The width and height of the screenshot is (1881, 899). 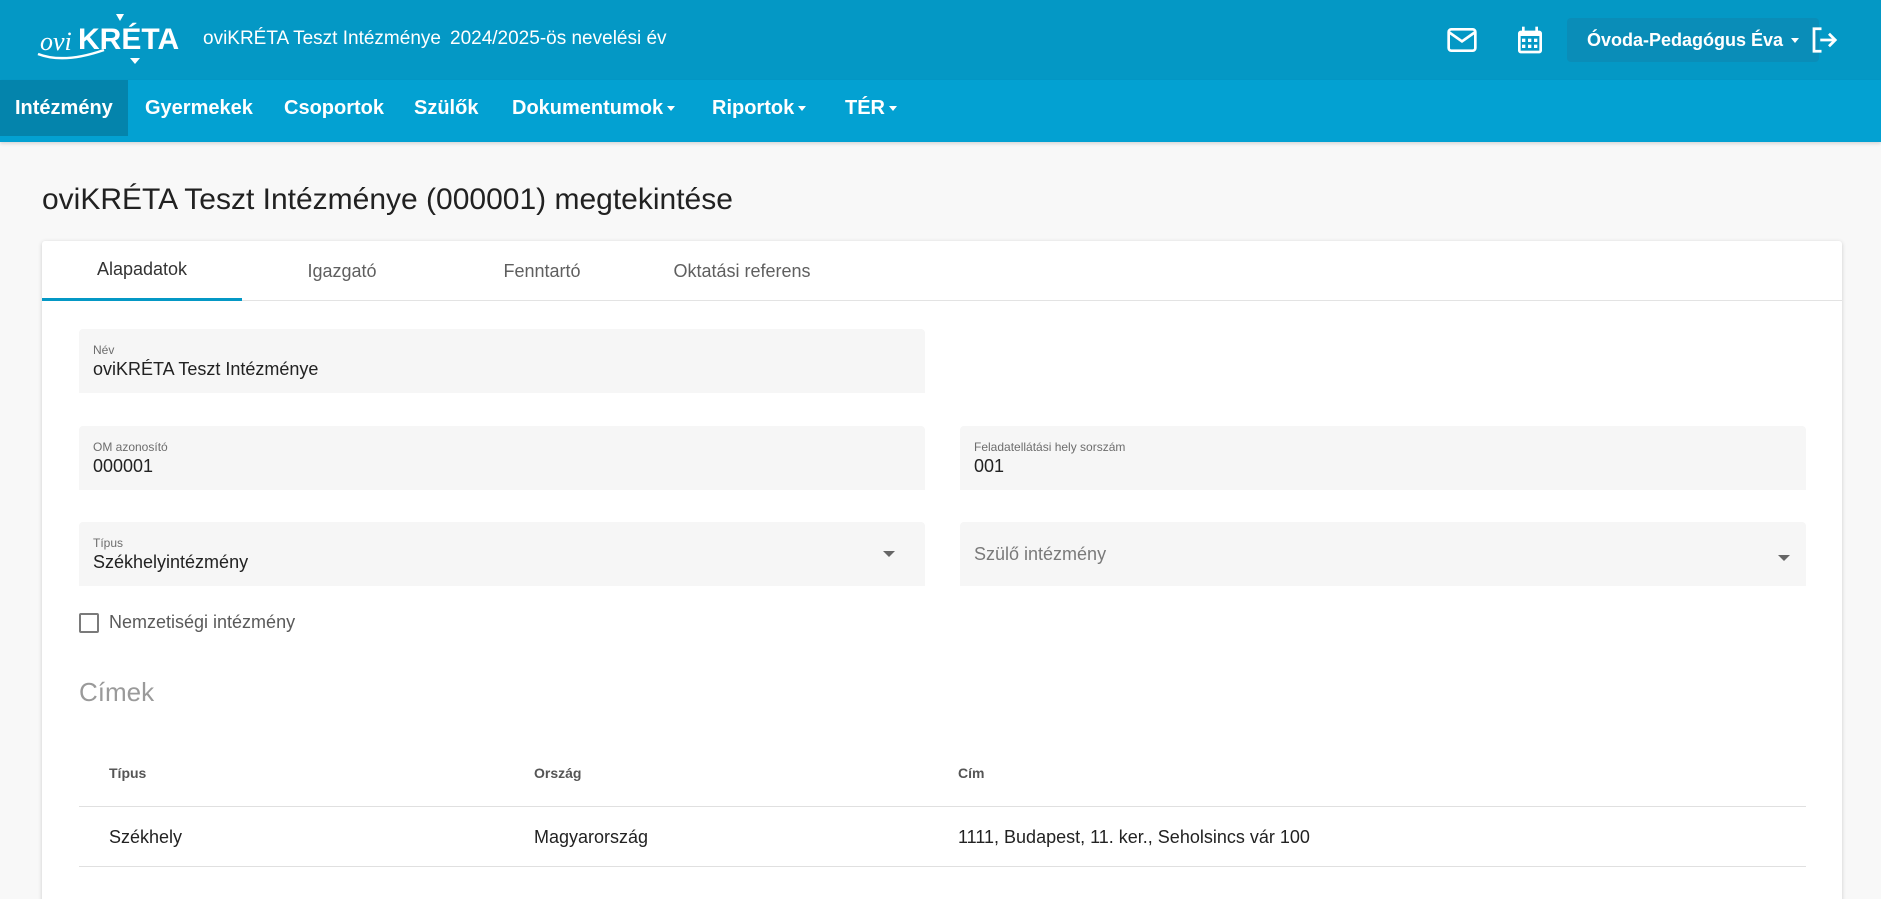 I want to click on name-value: oviKRÉTA Teszt Intézménye, so click(x=206, y=369).